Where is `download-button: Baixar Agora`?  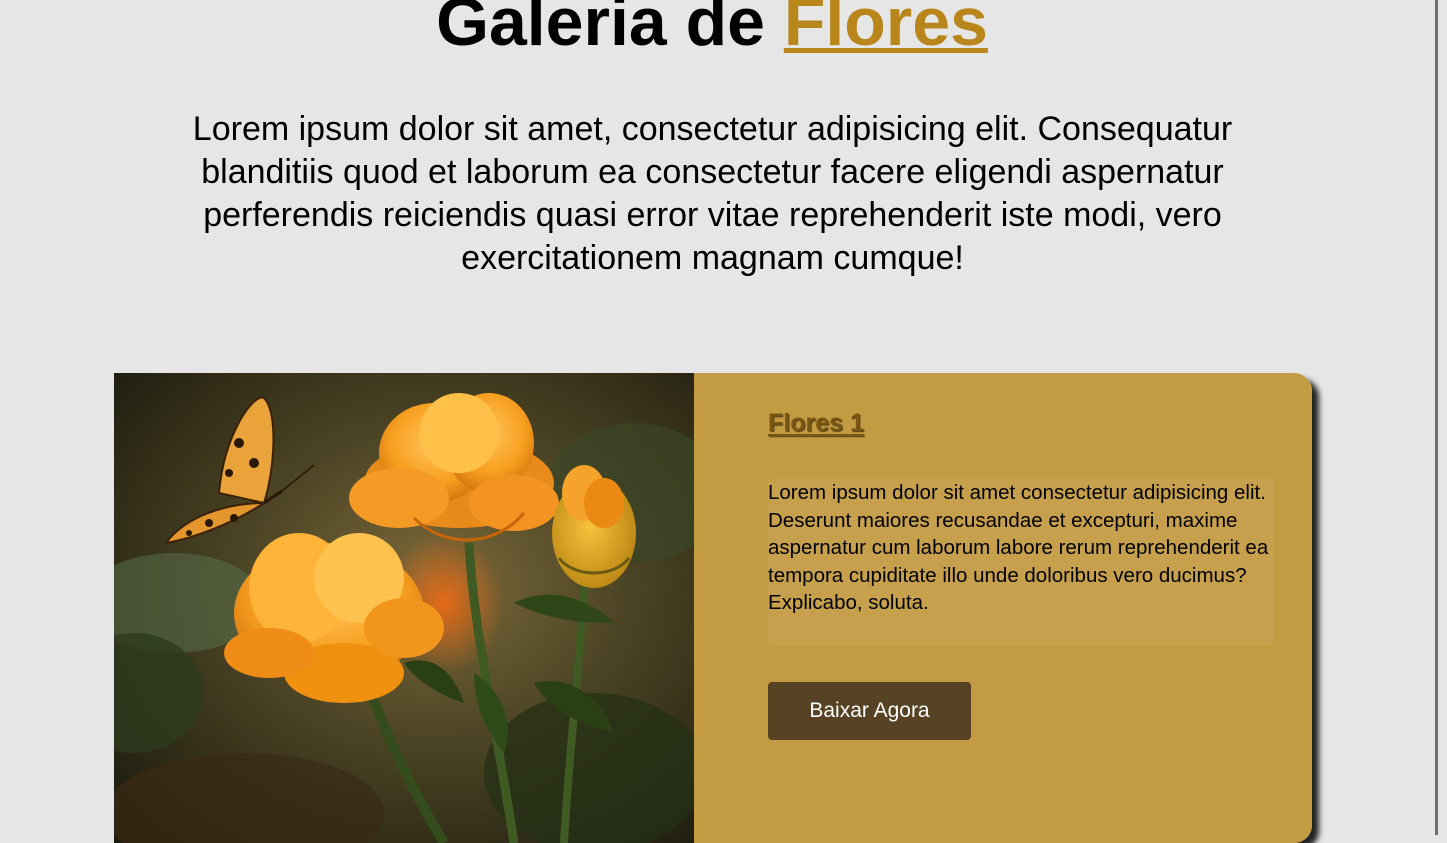
download-button: Baixar Agora is located at coordinates (869, 711).